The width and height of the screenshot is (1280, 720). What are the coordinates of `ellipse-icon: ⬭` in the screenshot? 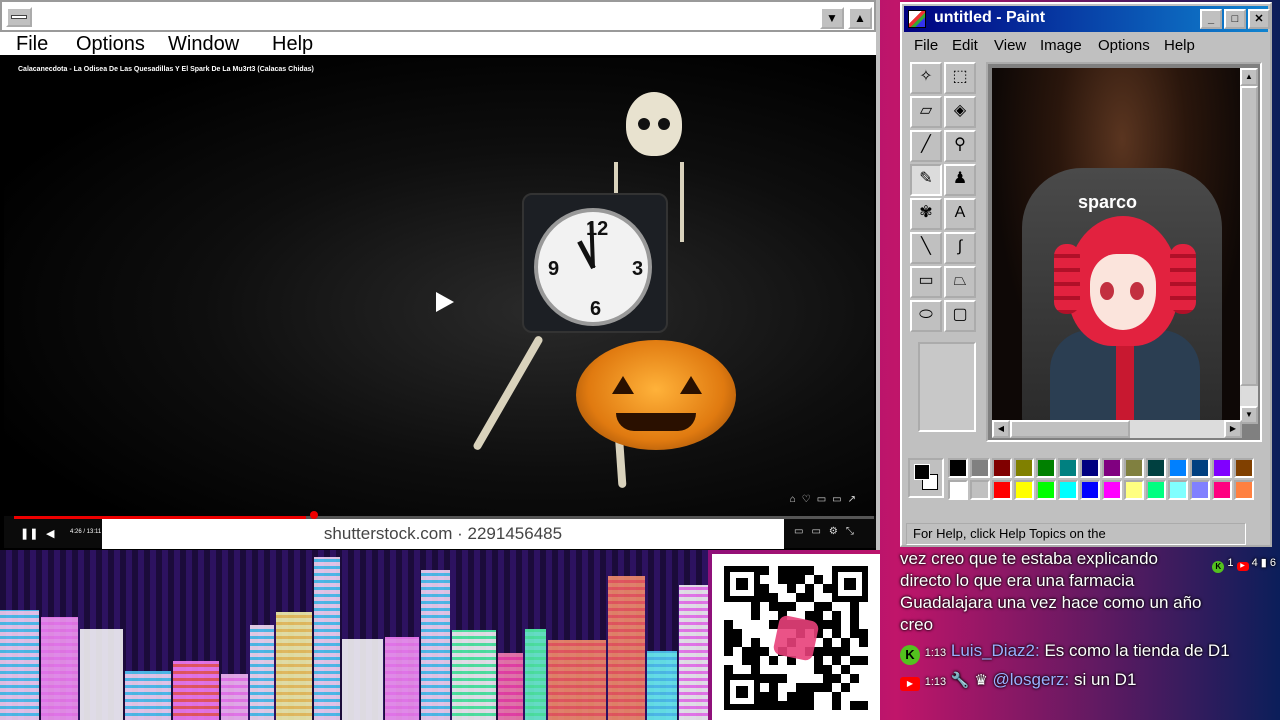 It's located at (926, 316).